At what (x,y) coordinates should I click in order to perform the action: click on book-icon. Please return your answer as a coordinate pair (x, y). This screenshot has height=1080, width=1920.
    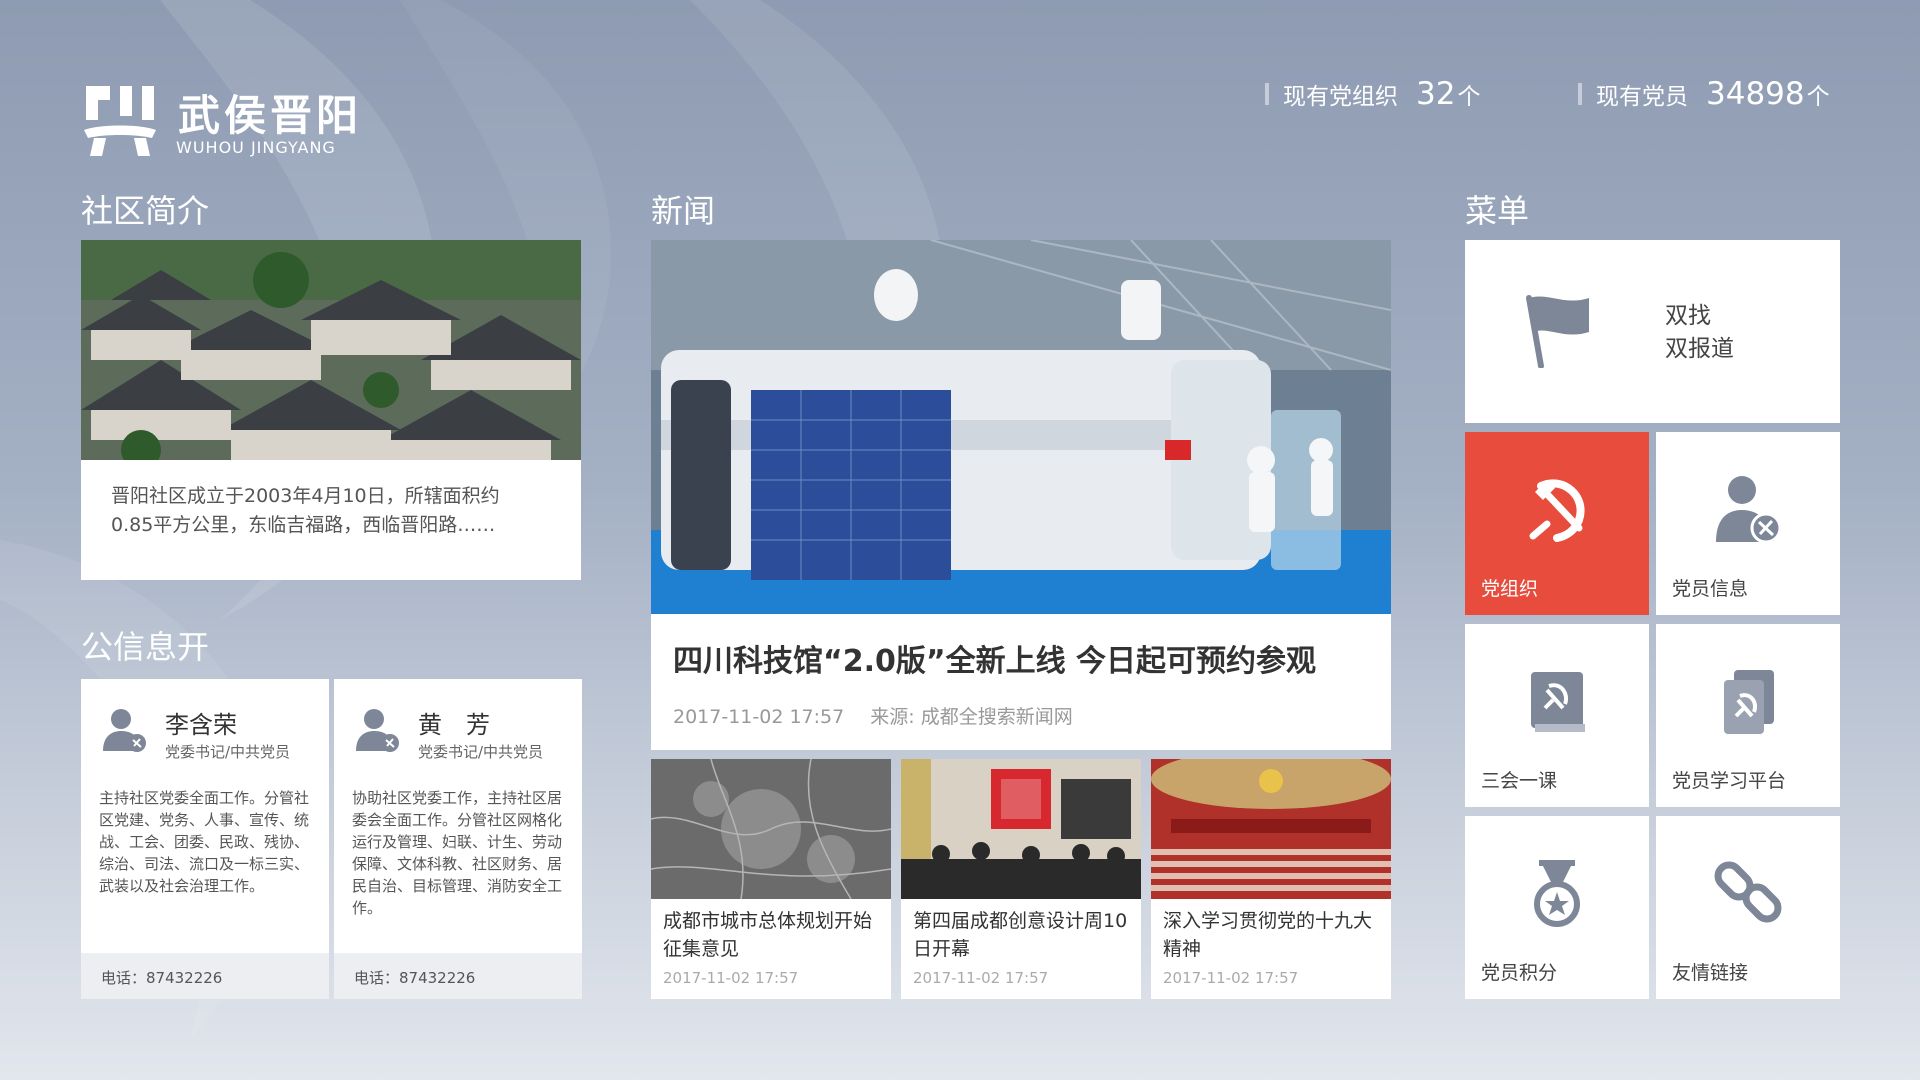
    Looking at the image, I should click on (1558, 702).